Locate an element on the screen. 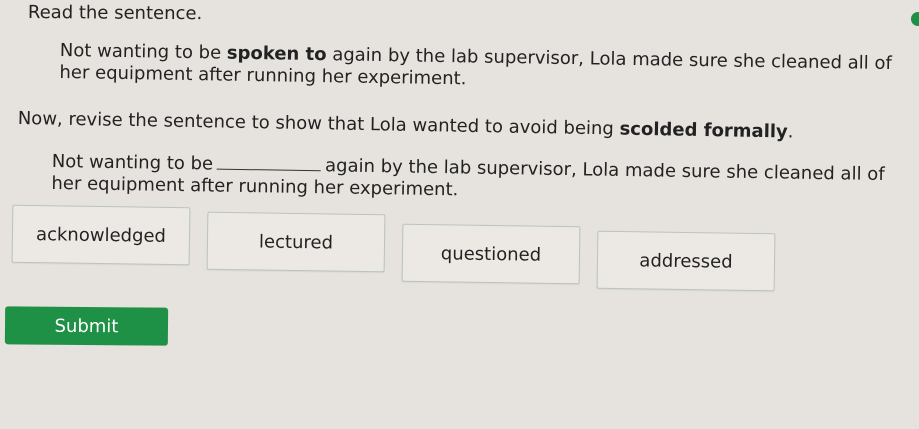 This screenshot has width=919, height=429. answer-blank is located at coordinates (269, 161).